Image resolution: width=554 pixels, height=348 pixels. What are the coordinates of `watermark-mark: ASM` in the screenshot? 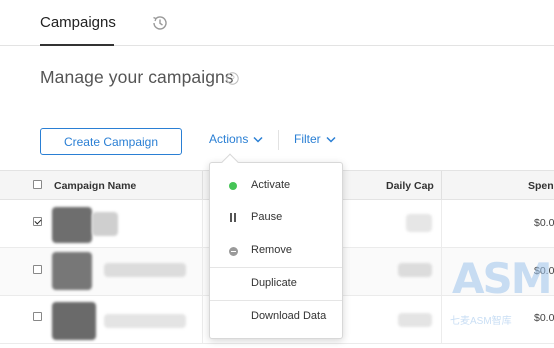 It's located at (502, 278).